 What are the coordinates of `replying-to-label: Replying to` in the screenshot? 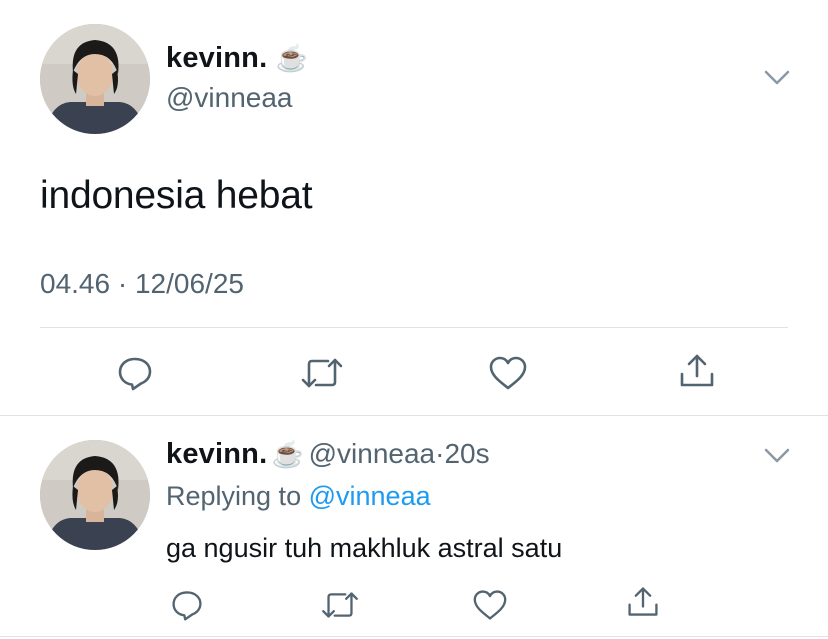 It's located at (234, 496).